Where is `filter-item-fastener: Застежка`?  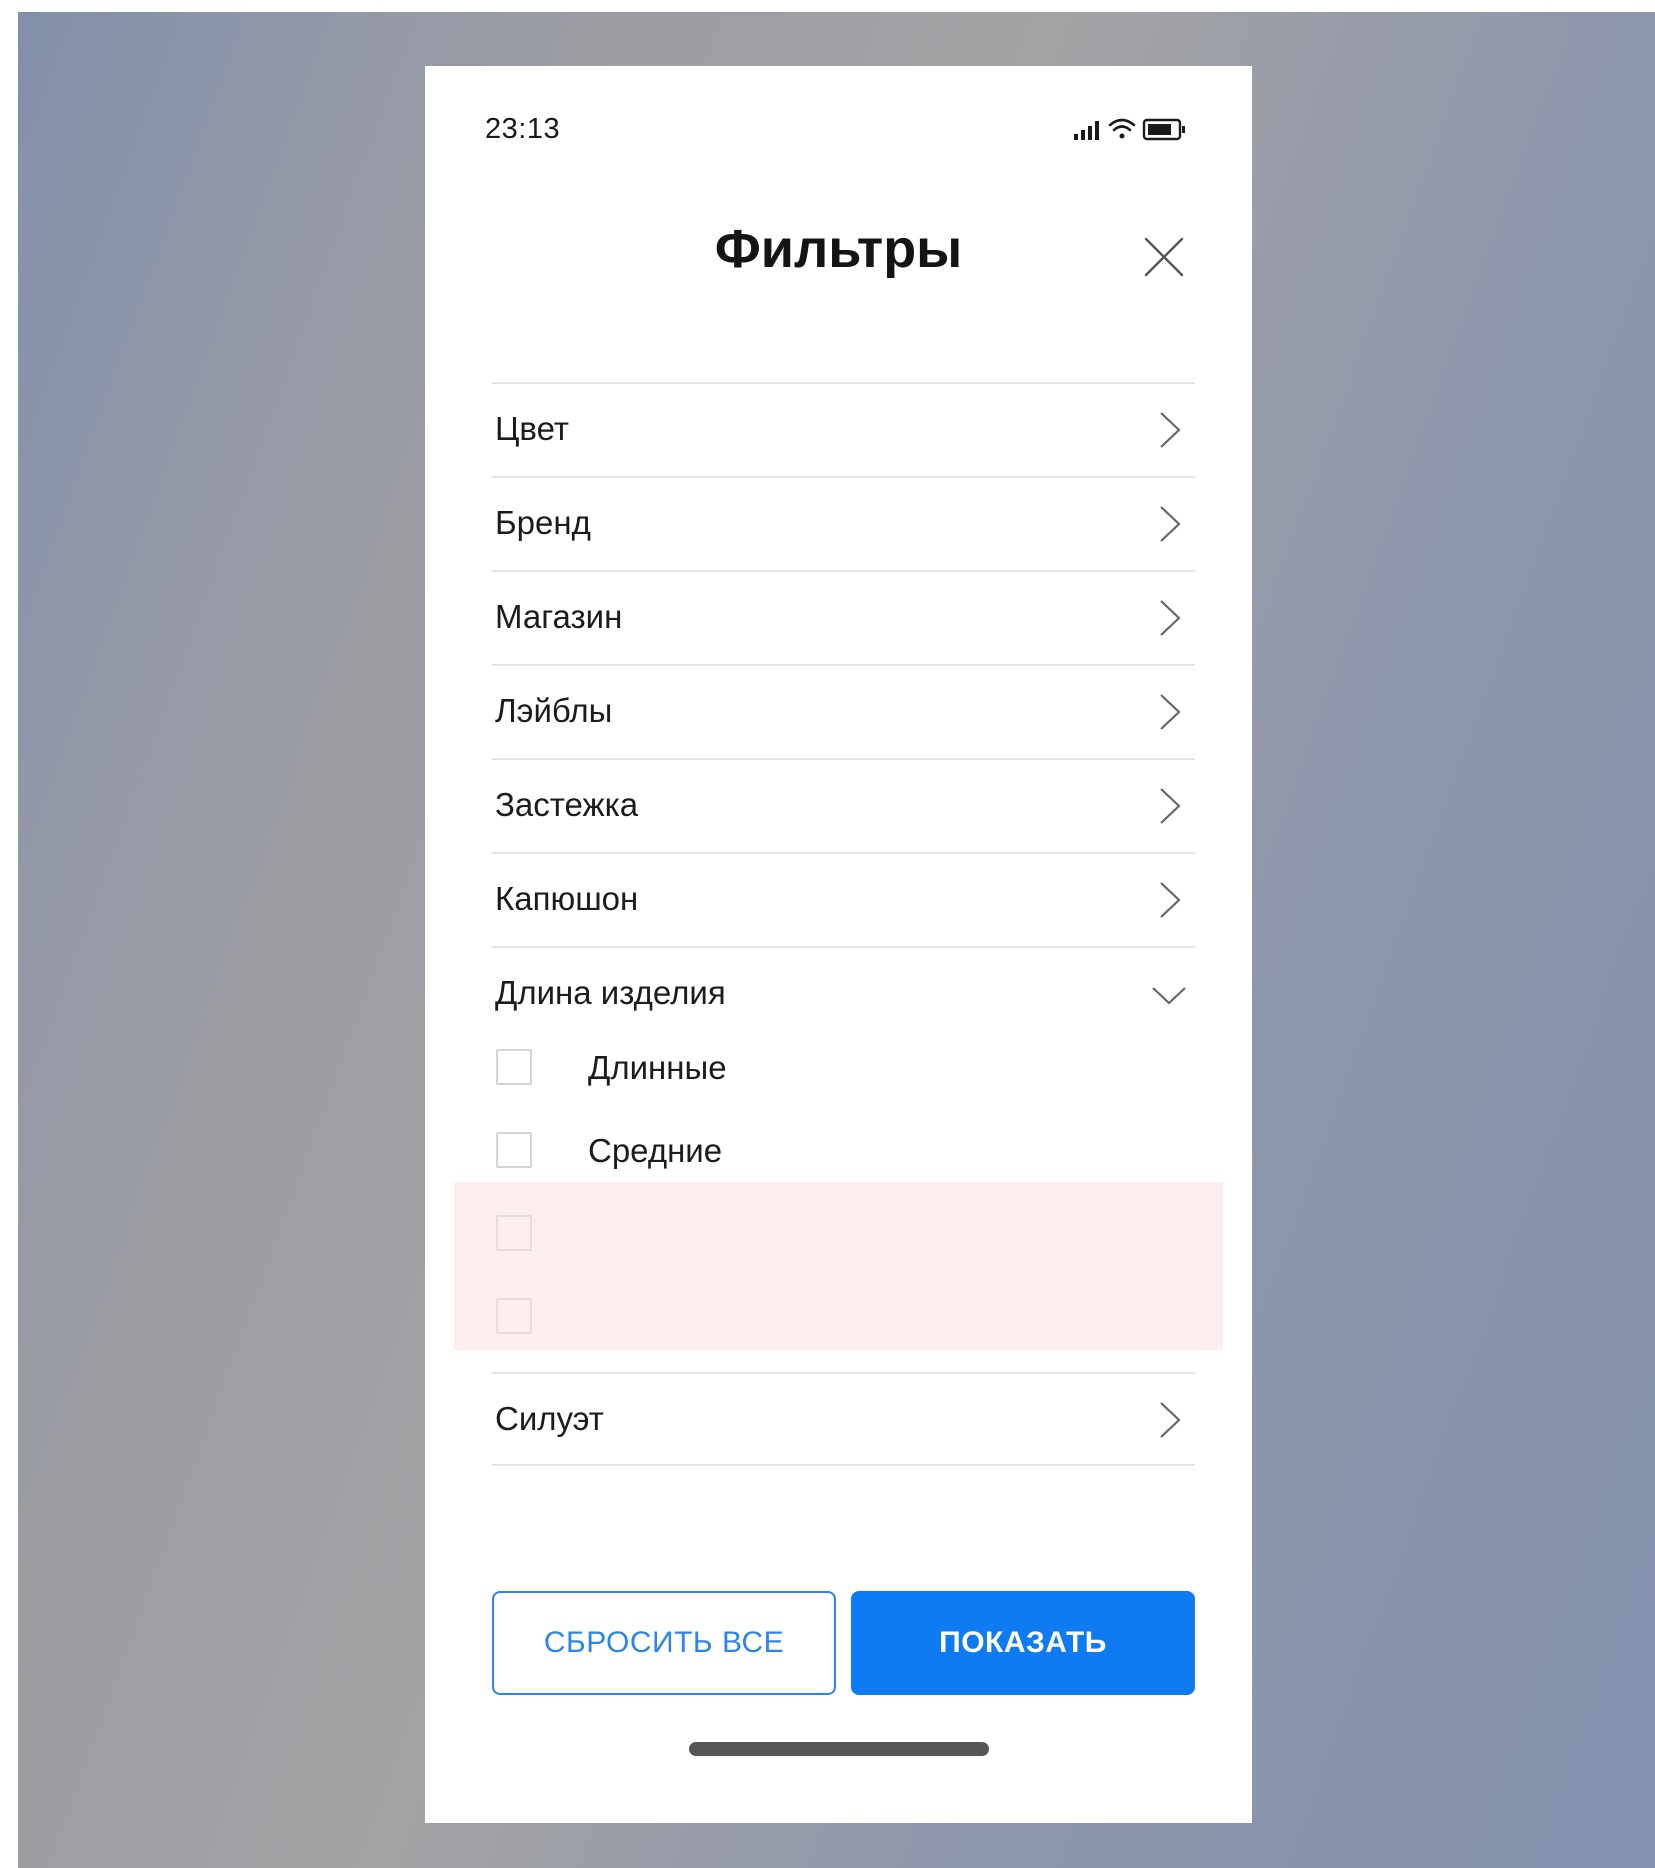
filter-item-fastener: Застежка is located at coordinates (843, 805).